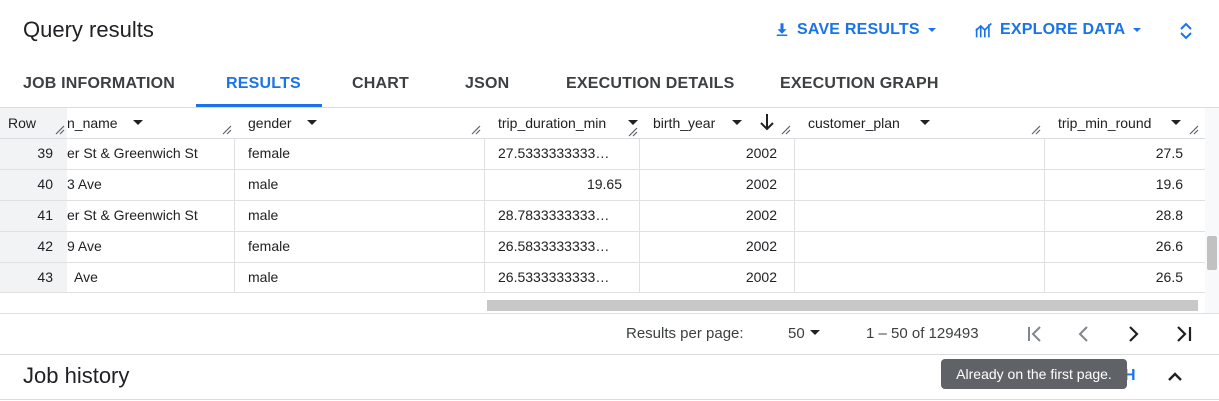 Image resolution: width=1219 pixels, height=401 pixels. What do you see at coordinates (1169, 246) in the screenshot?
I see `cell-trip-min-round: 26.6` at bounding box center [1169, 246].